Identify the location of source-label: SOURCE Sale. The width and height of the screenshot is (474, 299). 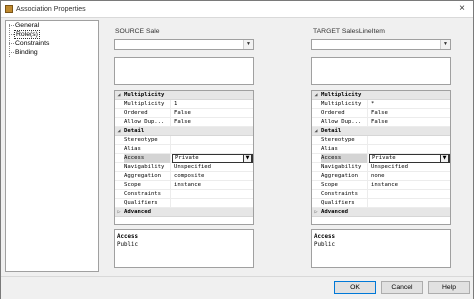
(137, 31).